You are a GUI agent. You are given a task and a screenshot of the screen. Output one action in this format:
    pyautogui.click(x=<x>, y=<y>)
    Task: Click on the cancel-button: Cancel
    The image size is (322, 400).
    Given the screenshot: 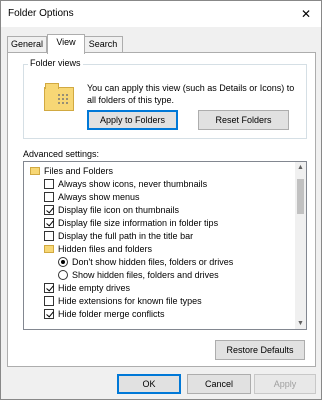 What is the action you would take?
    pyautogui.click(x=219, y=384)
    